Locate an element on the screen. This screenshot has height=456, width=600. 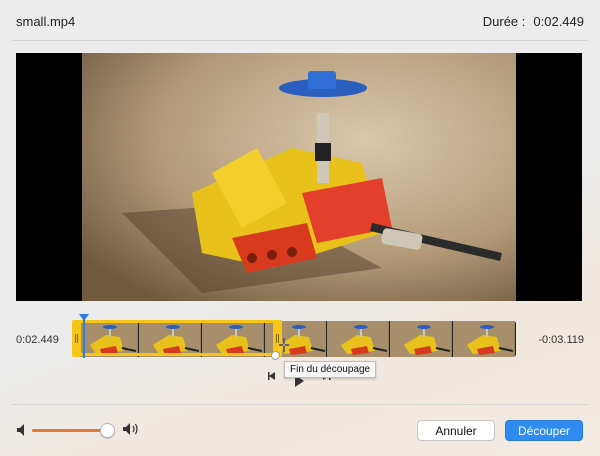
remaining-time: -0:03.119 is located at coordinates (561, 340).